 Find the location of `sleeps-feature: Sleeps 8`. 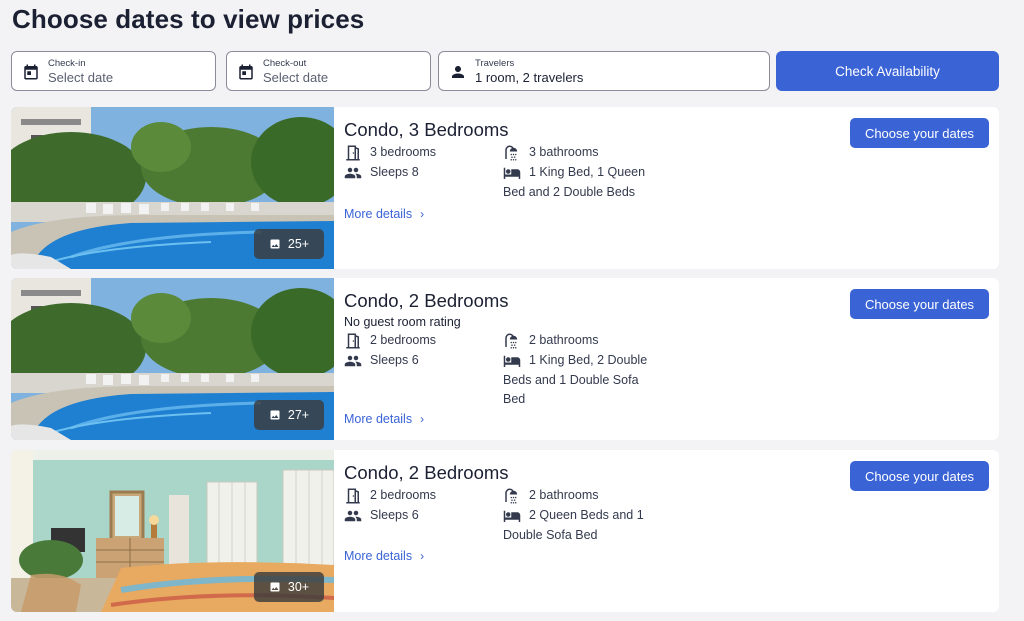

sleeps-feature: Sleeps 8 is located at coordinates (419, 173).